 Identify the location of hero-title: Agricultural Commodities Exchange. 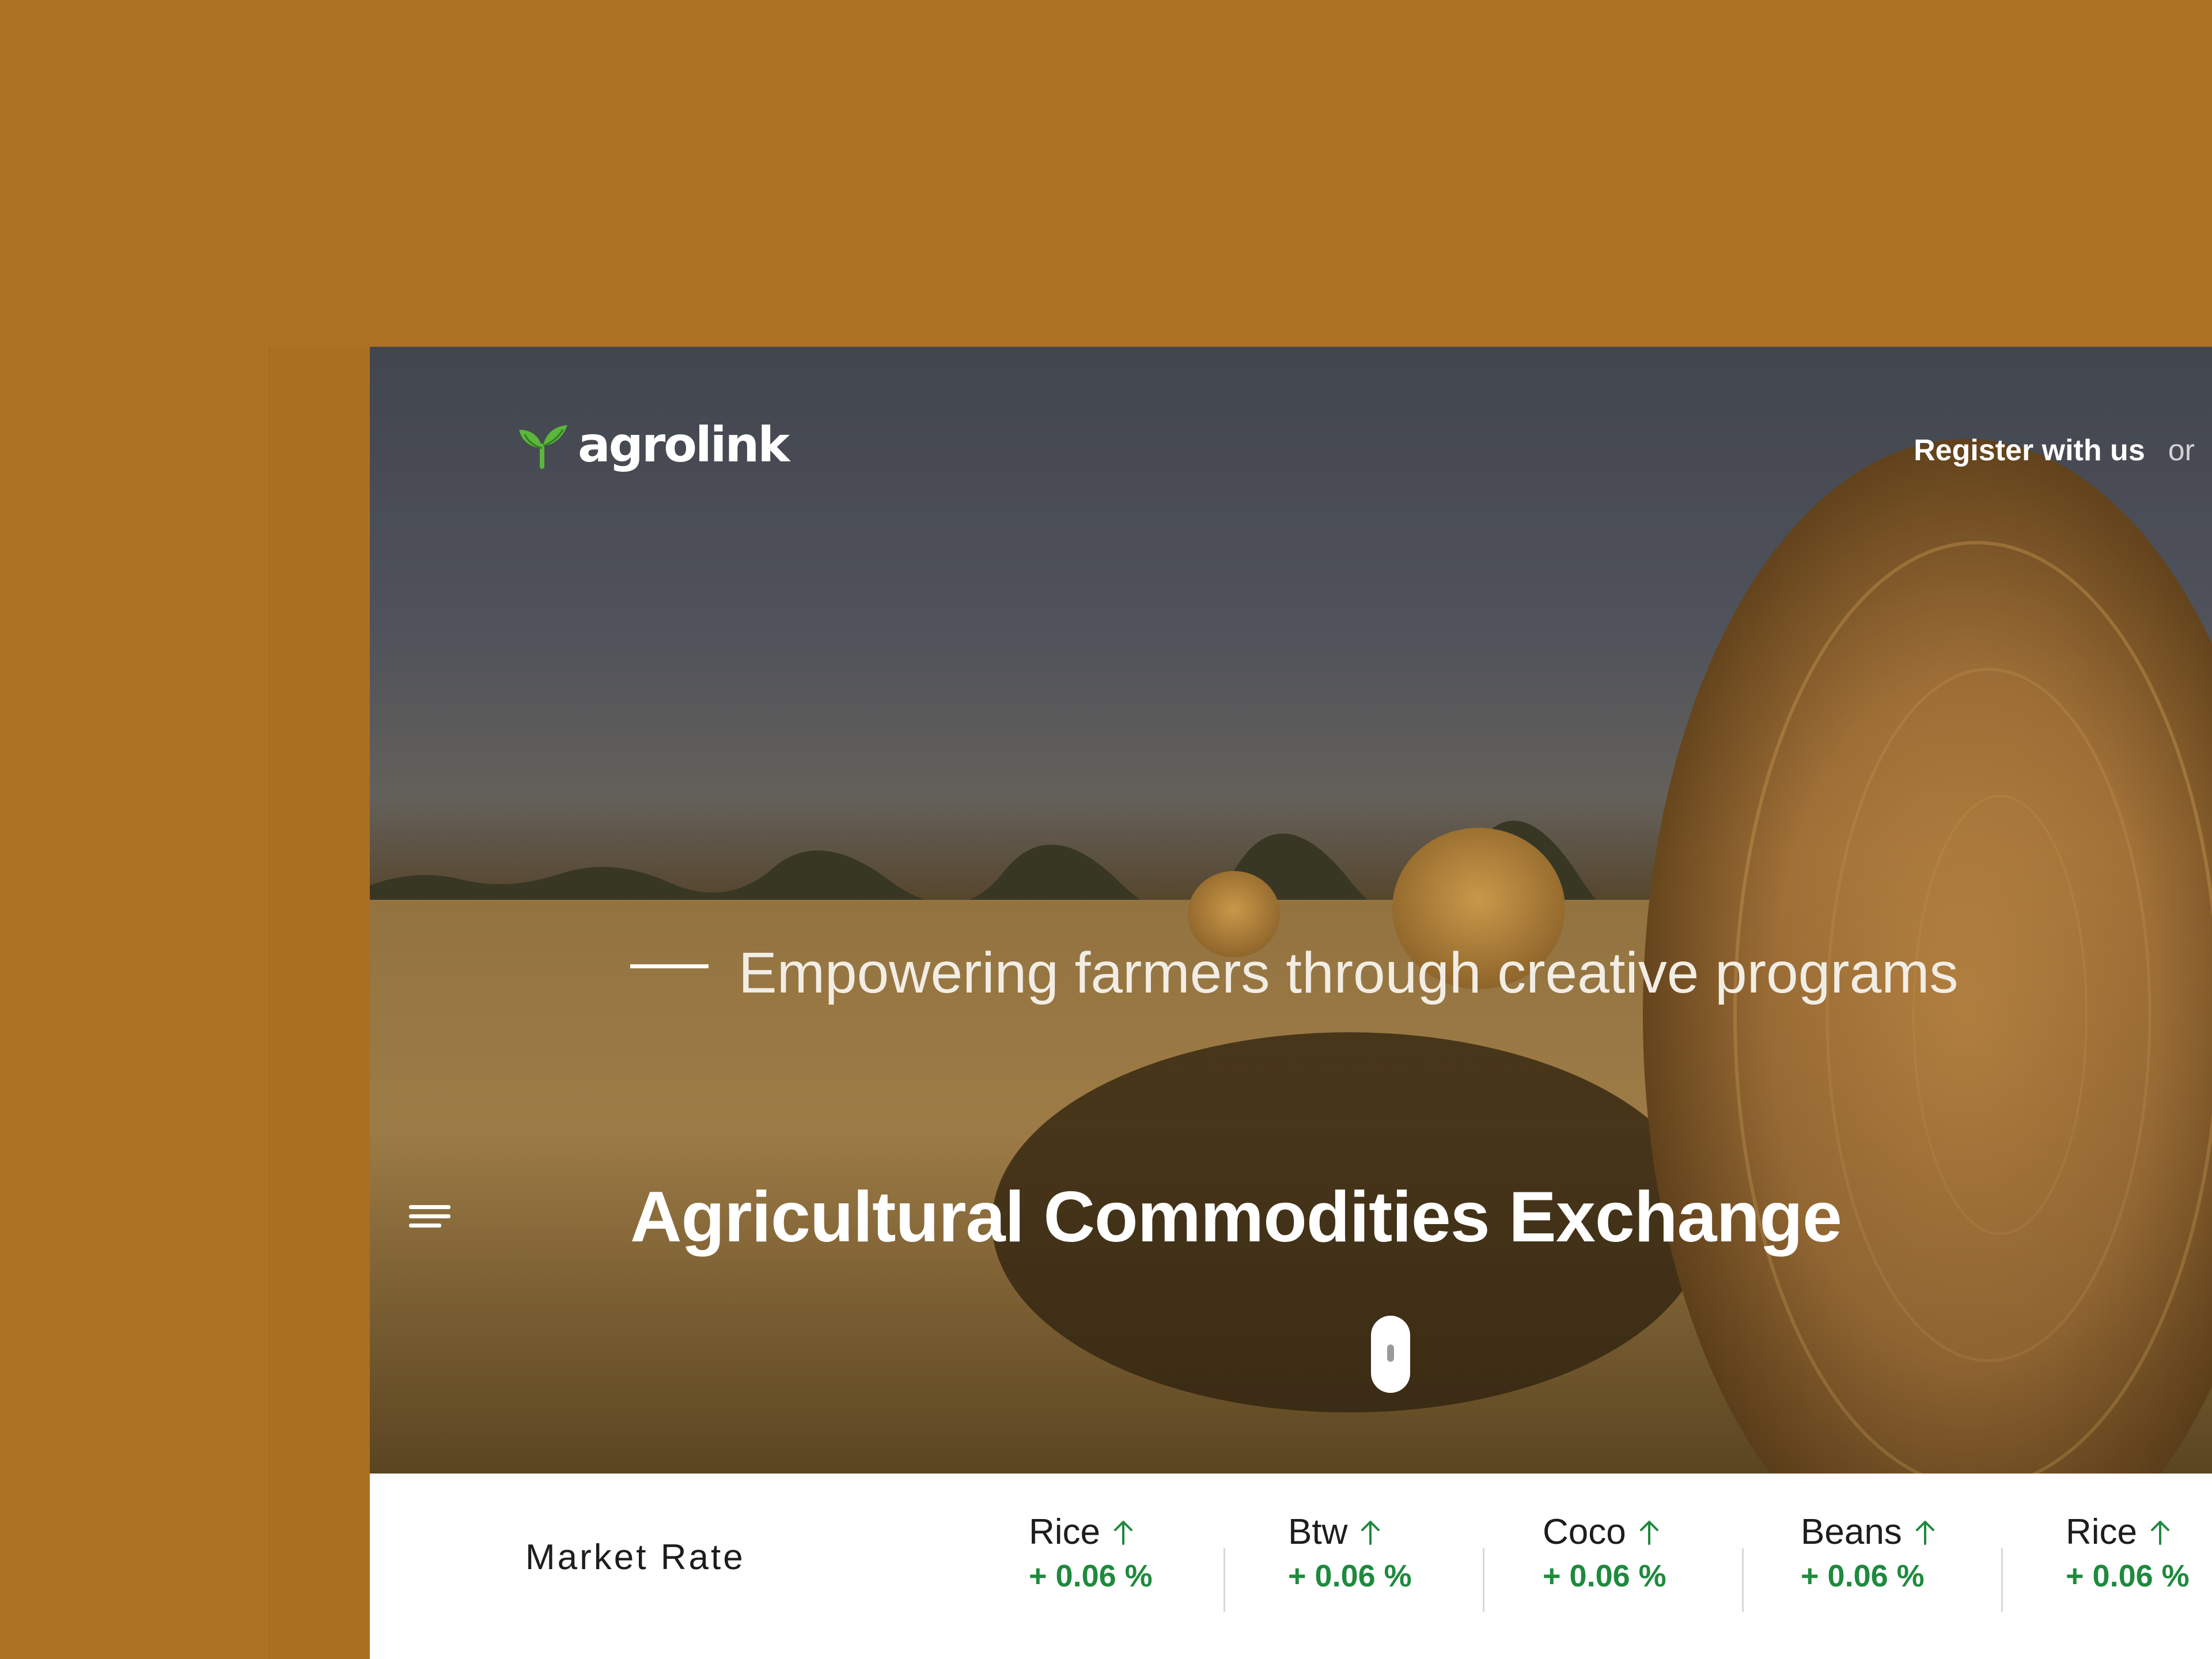
(1236, 1217).